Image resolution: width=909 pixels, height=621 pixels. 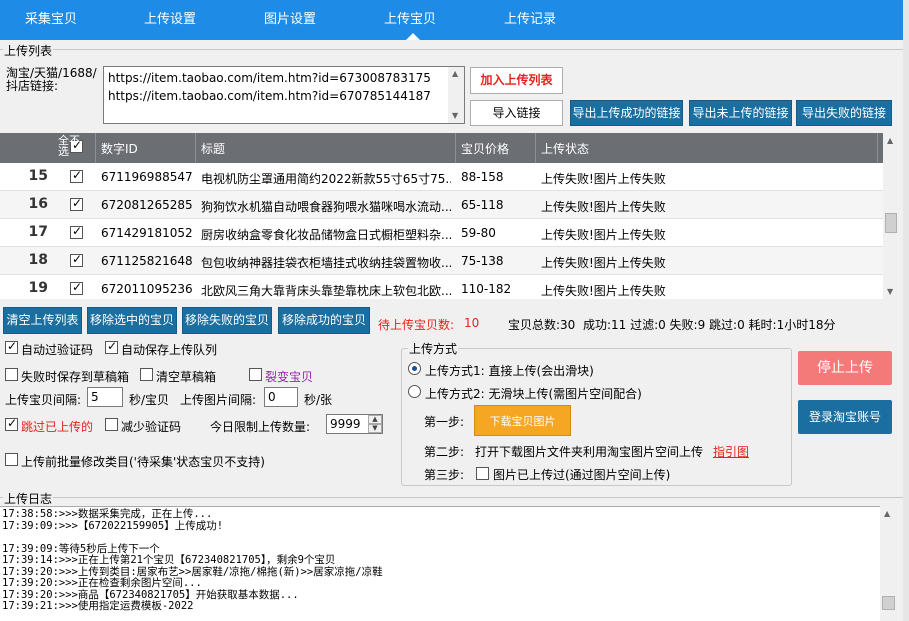 I want to click on export-not-uploaded-button: 导出未上传的链接, so click(x=740, y=113).